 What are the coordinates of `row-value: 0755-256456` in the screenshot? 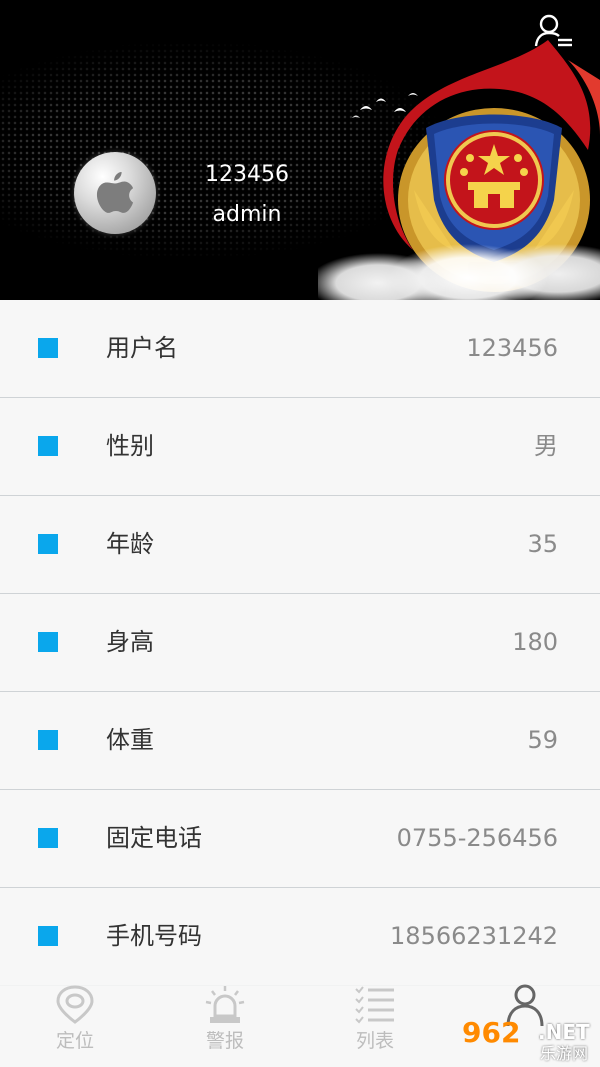 It's located at (477, 838).